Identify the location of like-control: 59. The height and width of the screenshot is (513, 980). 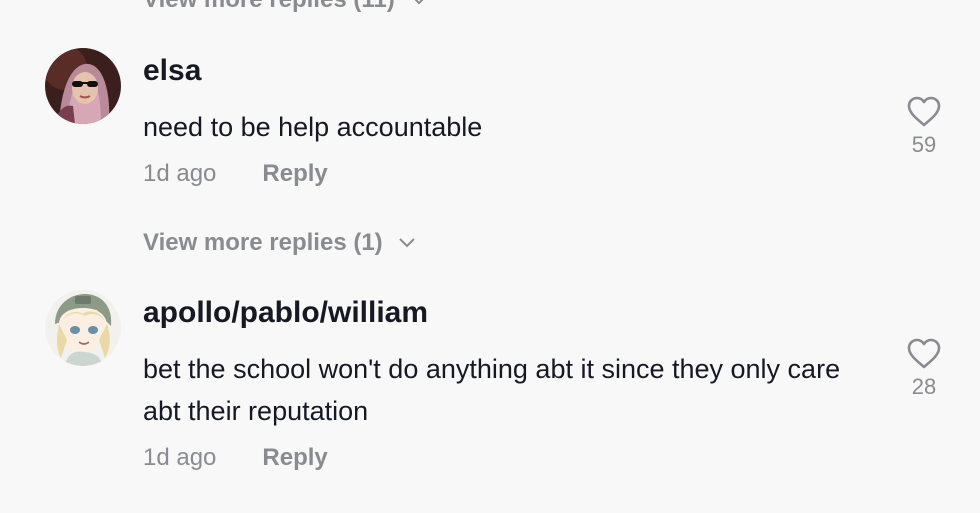
(924, 127).